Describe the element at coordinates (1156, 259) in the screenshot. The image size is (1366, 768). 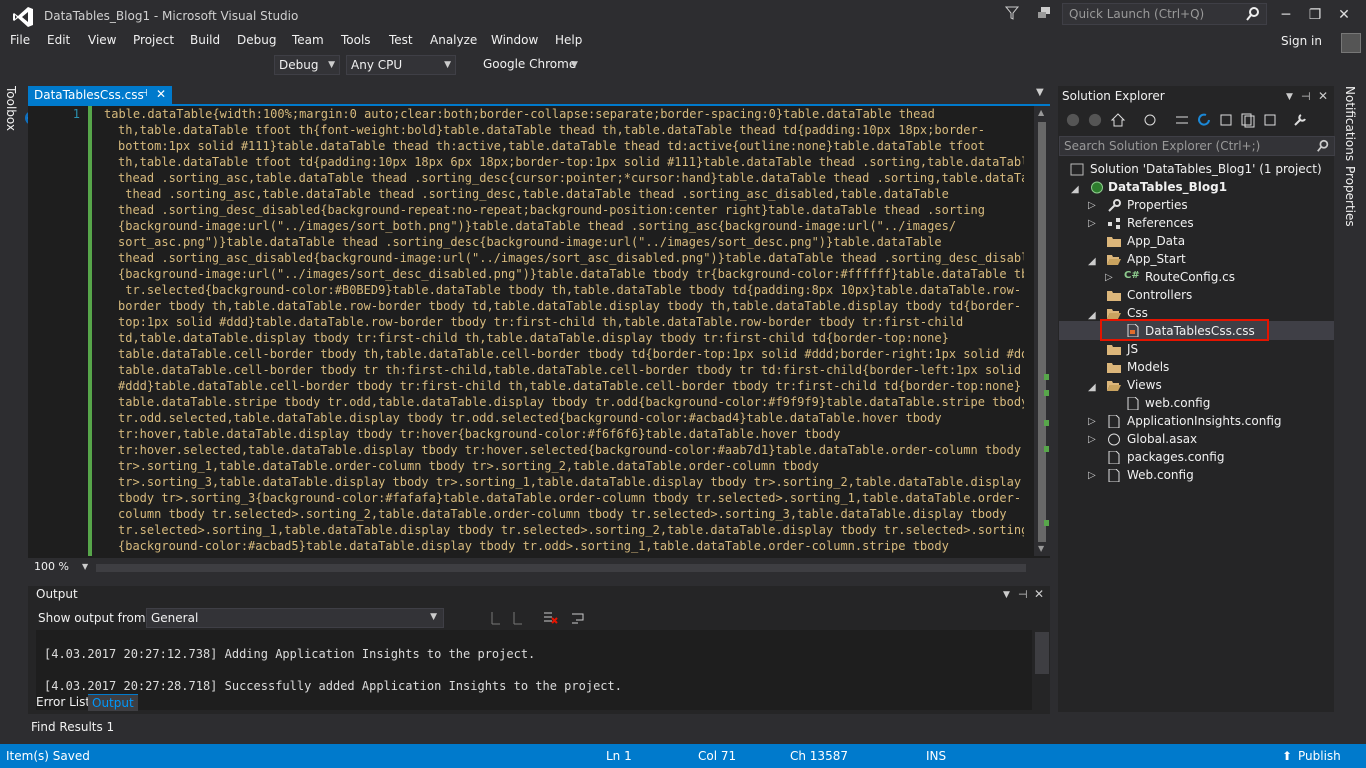
I see `tree-item-app-start: App_Start` at that location.